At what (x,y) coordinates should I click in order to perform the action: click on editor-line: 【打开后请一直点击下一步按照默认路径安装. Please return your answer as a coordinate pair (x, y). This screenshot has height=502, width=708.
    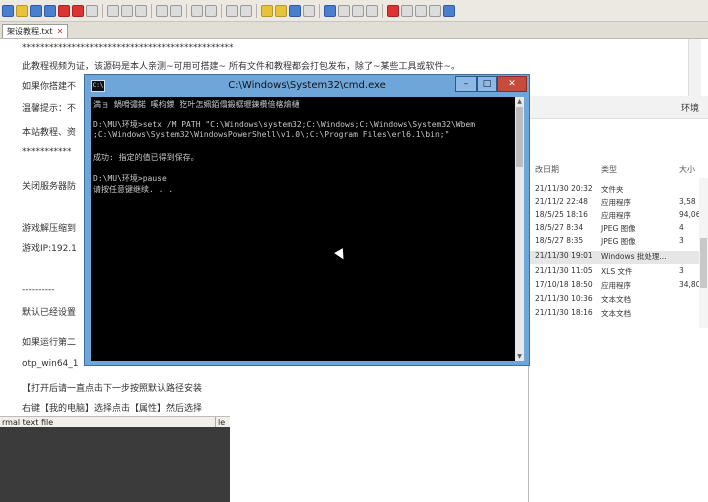
    Looking at the image, I should click on (112, 389).